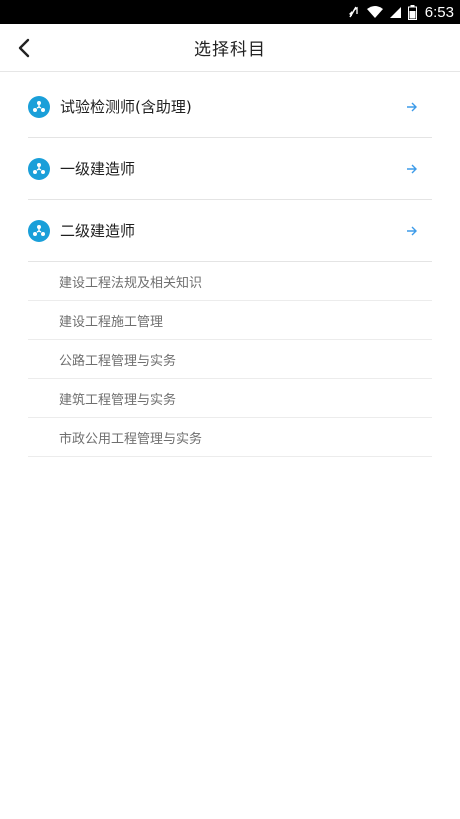 Image resolution: width=460 pixels, height=819 pixels. What do you see at coordinates (118, 361) in the screenshot?
I see `subject-label: 公路工程管理与实务` at bounding box center [118, 361].